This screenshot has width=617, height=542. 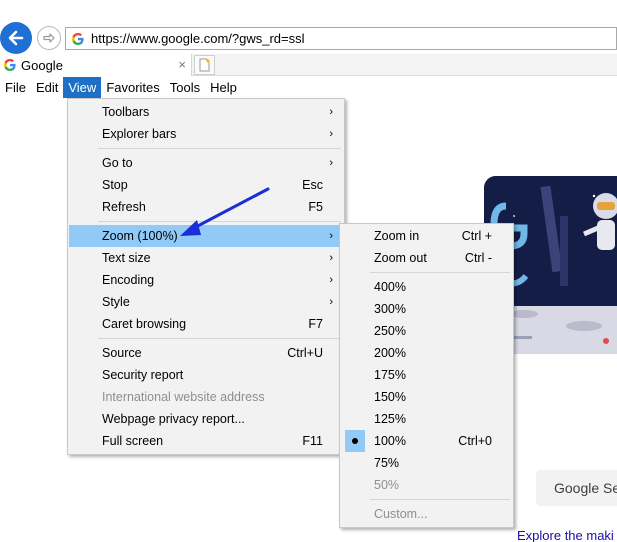 What do you see at coordinates (15, 87) in the screenshot?
I see `menu-file: File` at bounding box center [15, 87].